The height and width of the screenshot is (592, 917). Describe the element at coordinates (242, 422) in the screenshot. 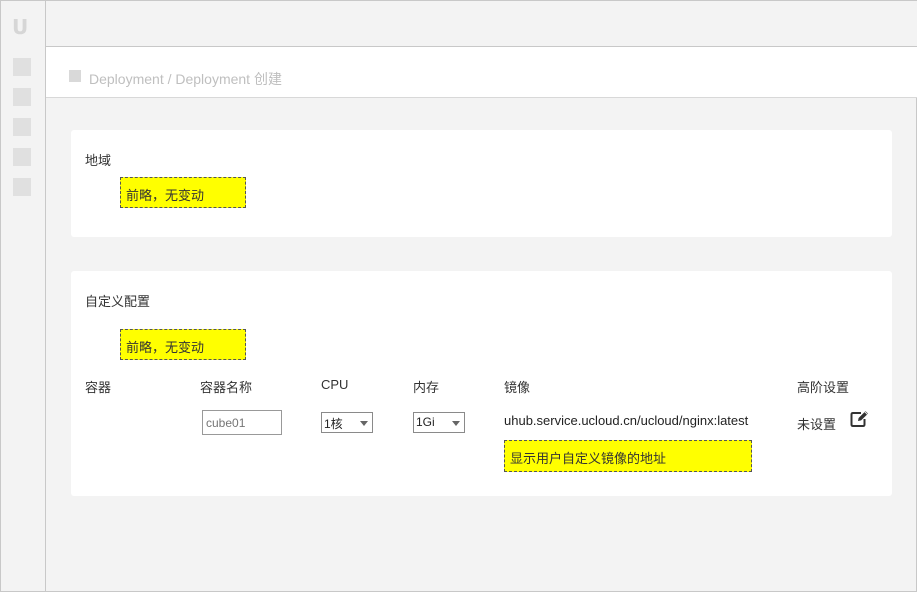

I see `container-name-input` at that location.